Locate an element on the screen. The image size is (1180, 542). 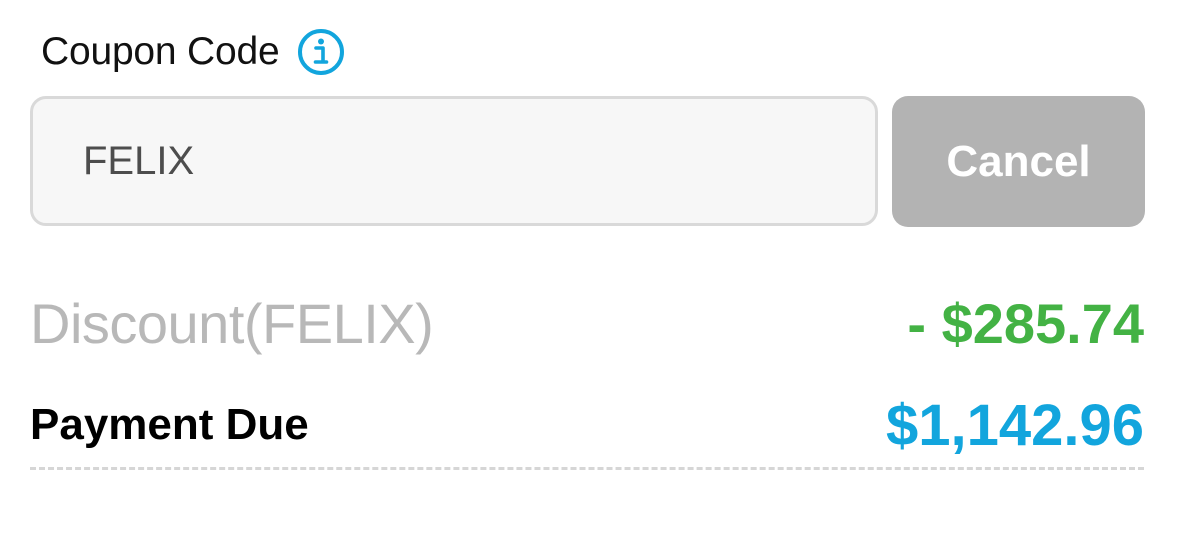
coupon-code-label: Coupon Code is located at coordinates (160, 51).